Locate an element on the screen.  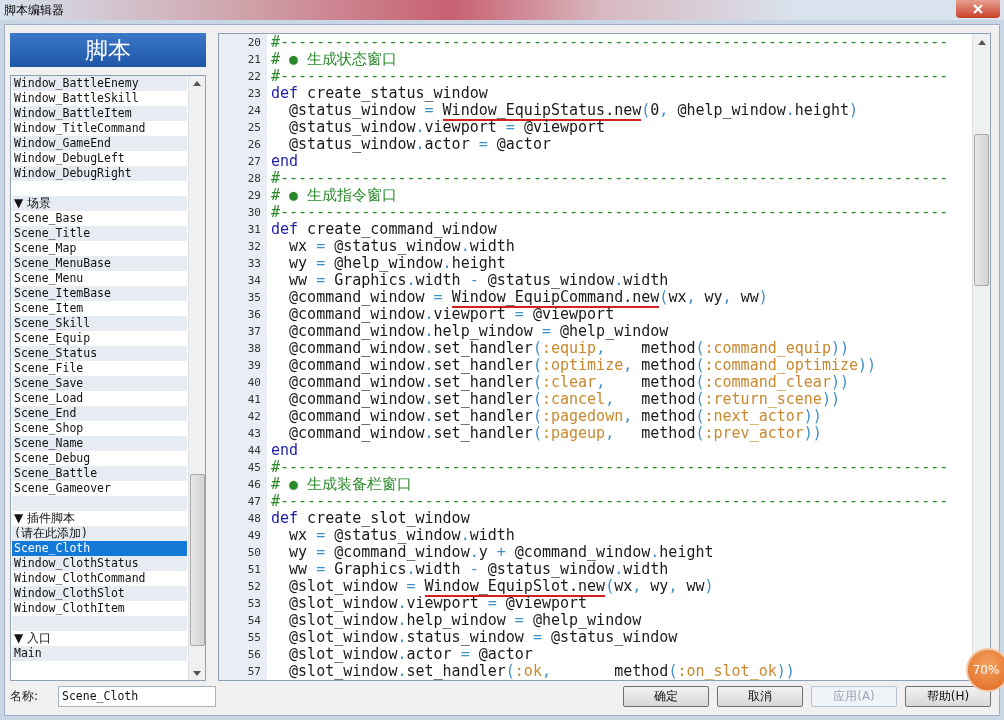
section-header: ▼ 入口 is located at coordinates (99, 638).